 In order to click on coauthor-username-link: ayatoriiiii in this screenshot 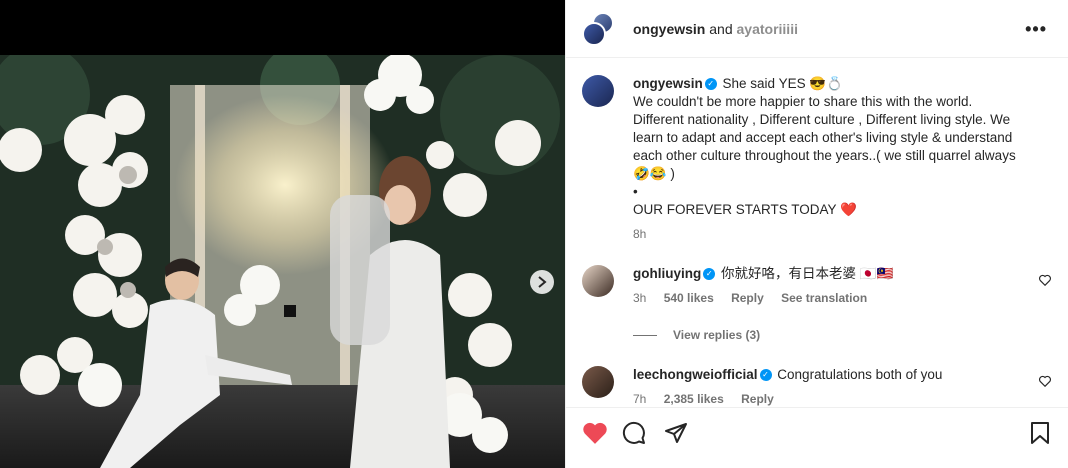, I will do `click(767, 29)`.